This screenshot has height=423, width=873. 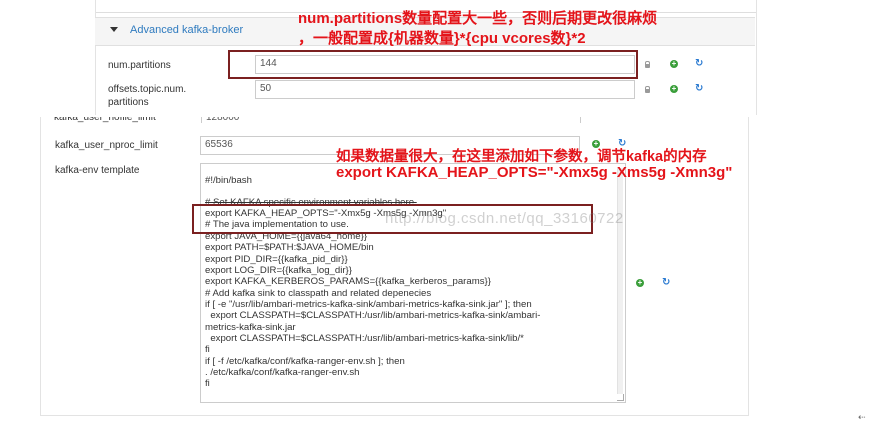 I want to click on annotation-top-line2: ，一般配置成{机器数量}*{cpu vcores数}*2, so click(x=442, y=38).